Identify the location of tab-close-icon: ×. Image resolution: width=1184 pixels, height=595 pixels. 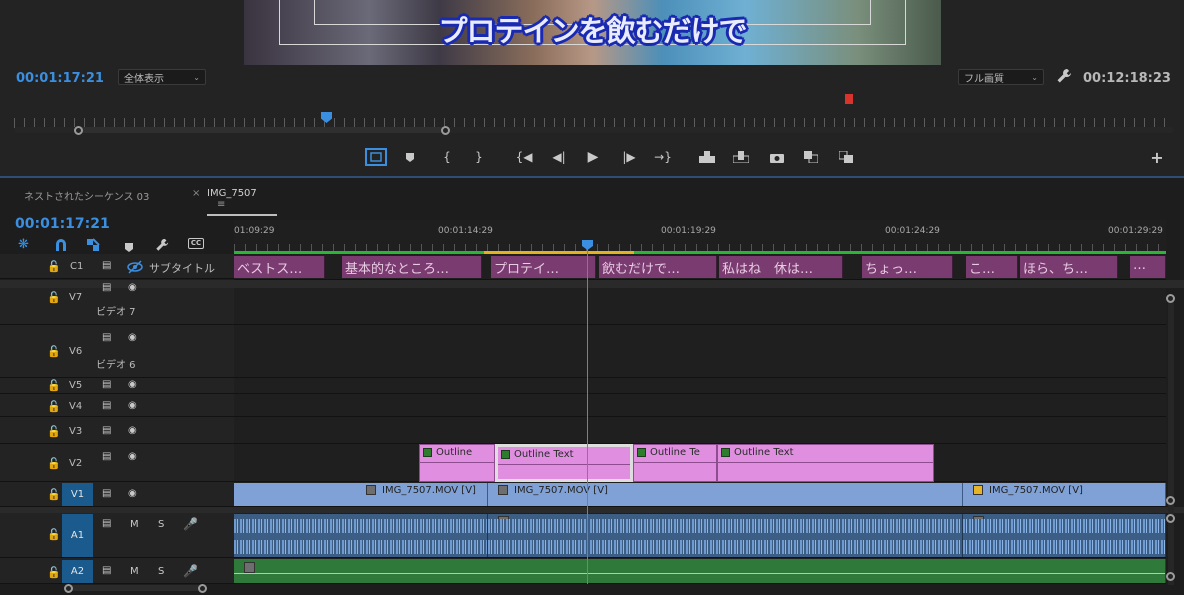
(196, 193).